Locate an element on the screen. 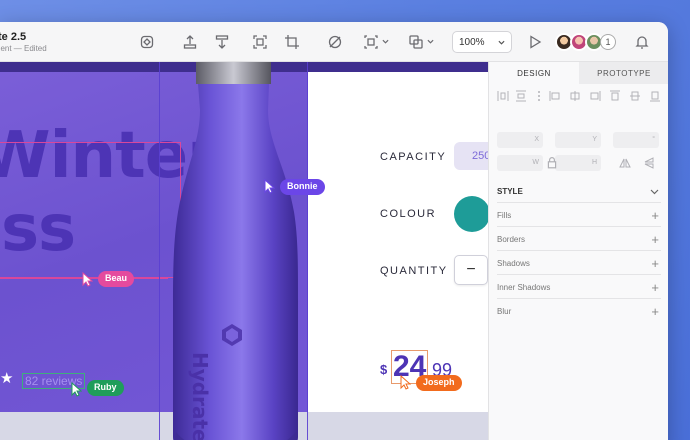 Image resolution: width=690 pixels, height=440 pixels. bell-icon is located at coordinates (642, 42).